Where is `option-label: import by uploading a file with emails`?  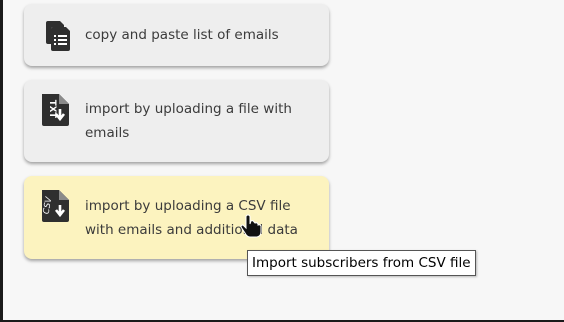 option-label: import by uploading a file with emails is located at coordinates (188, 121).